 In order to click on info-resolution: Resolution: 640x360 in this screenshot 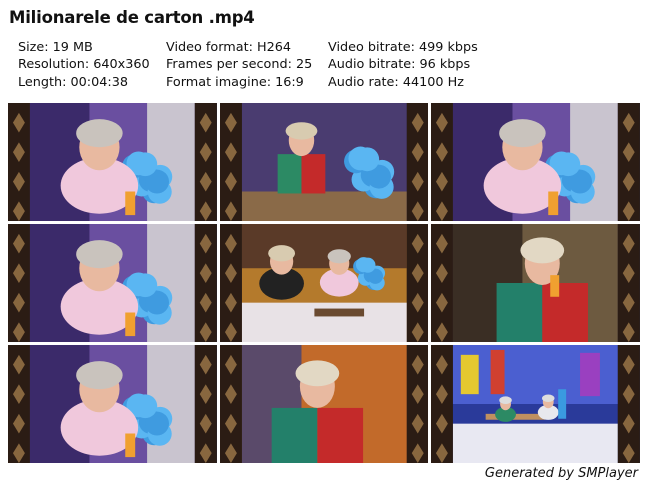, I will do `click(84, 65)`.